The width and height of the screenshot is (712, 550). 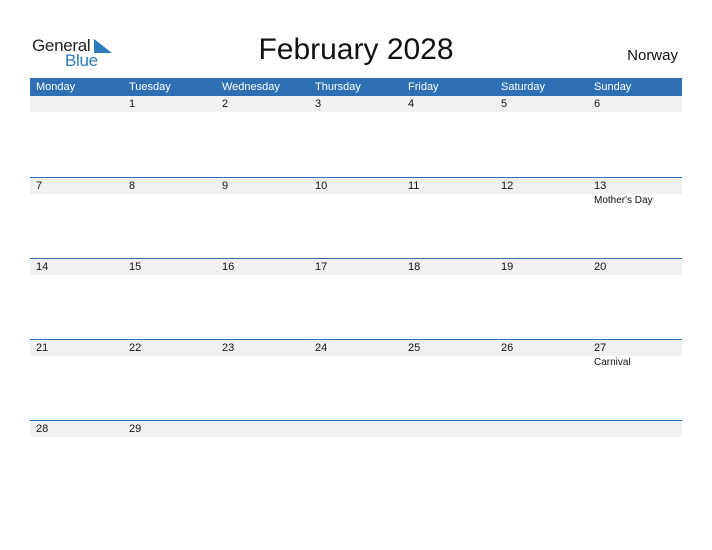 I want to click on events-row: Mother's Day, so click(x=356, y=201).